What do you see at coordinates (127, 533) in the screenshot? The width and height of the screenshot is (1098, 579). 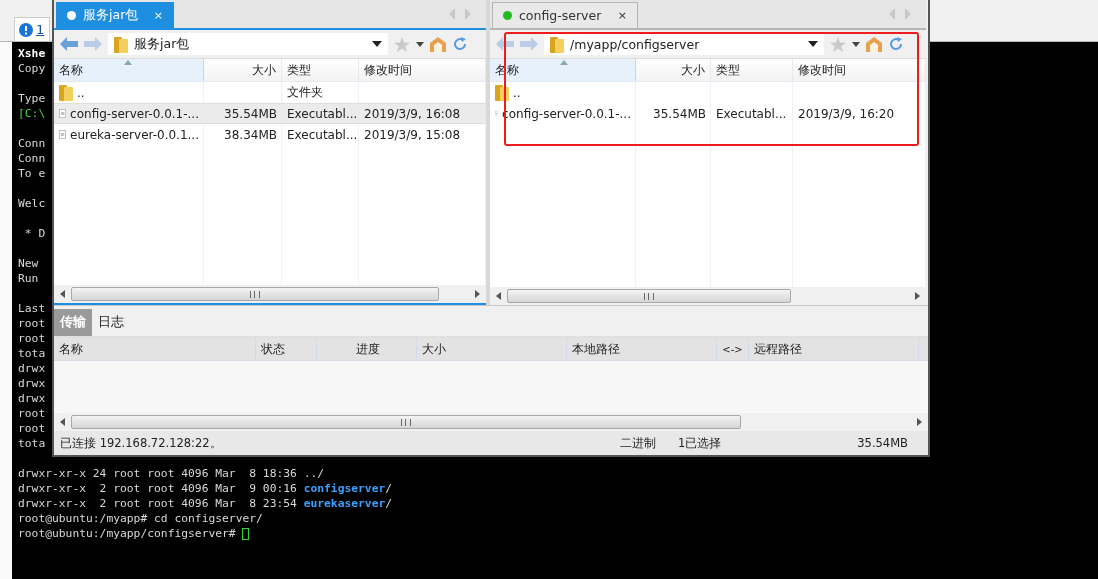 I see `terminal-line: root@ubuntu:/myapp/configserver#` at bounding box center [127, 533].